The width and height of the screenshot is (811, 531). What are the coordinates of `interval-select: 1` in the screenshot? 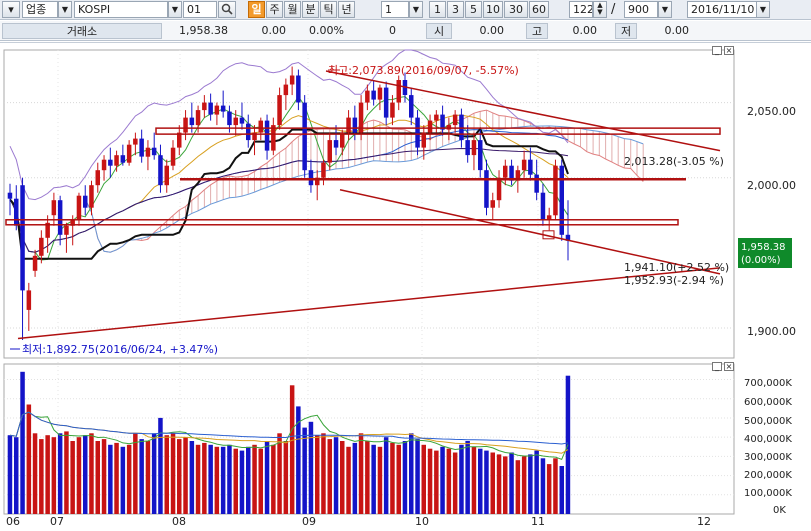 It's located at (395, 9).